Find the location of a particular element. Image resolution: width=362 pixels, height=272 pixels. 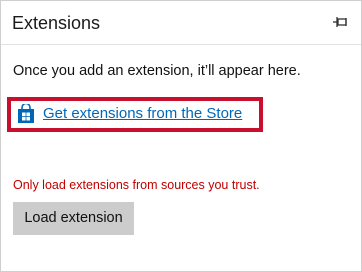

pin-icon is located at coordinates (341, 22).